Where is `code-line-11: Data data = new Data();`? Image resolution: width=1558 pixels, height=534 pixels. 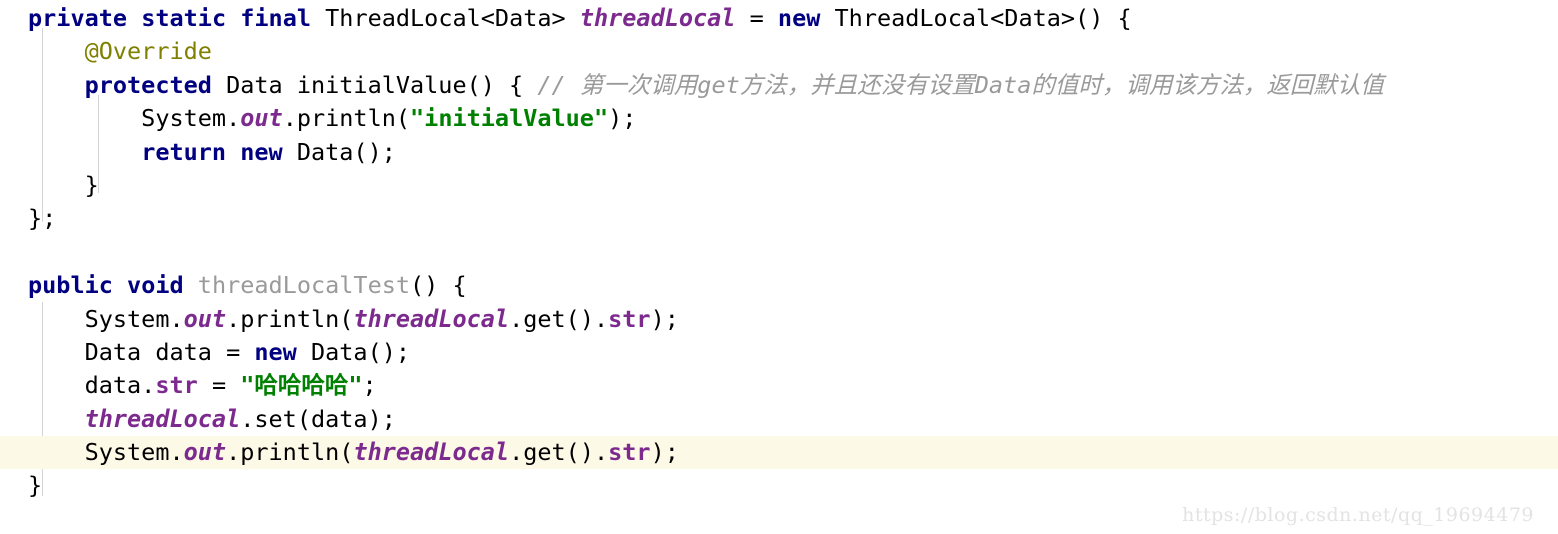
code-line-11: Data data = new Data(); is located at coordinates (779, 352).